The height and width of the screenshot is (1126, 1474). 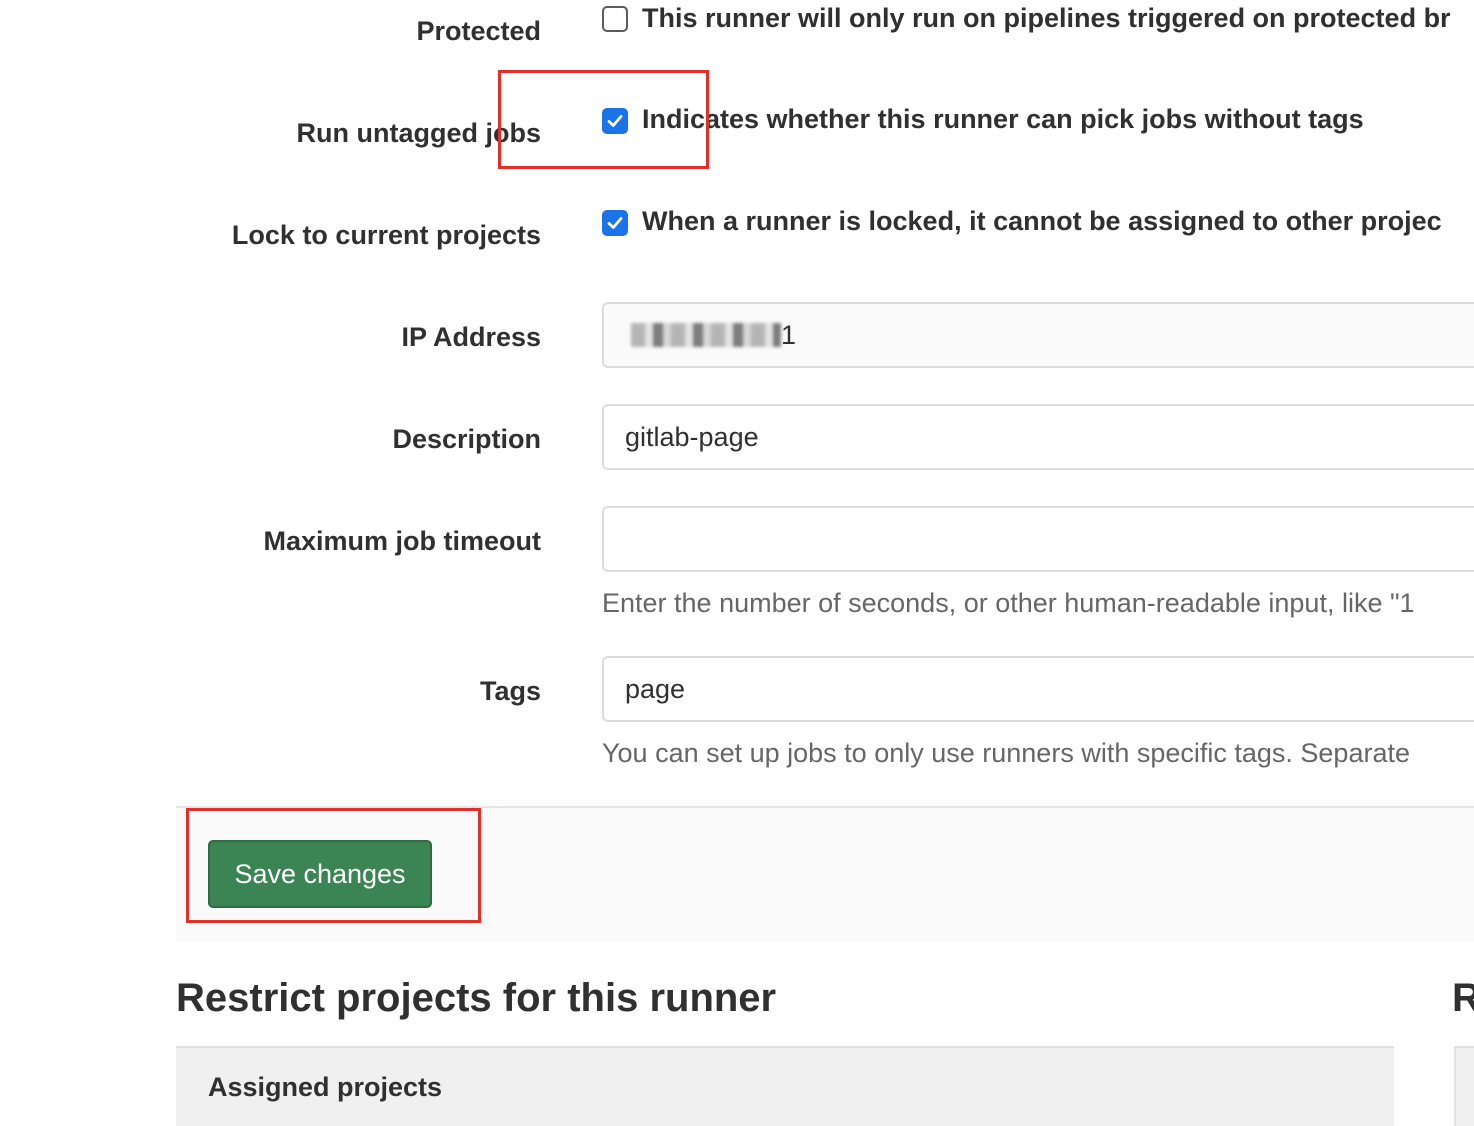 I want to click on assigned-projects-header: Assigned projects, so click(x=325, y=1087).